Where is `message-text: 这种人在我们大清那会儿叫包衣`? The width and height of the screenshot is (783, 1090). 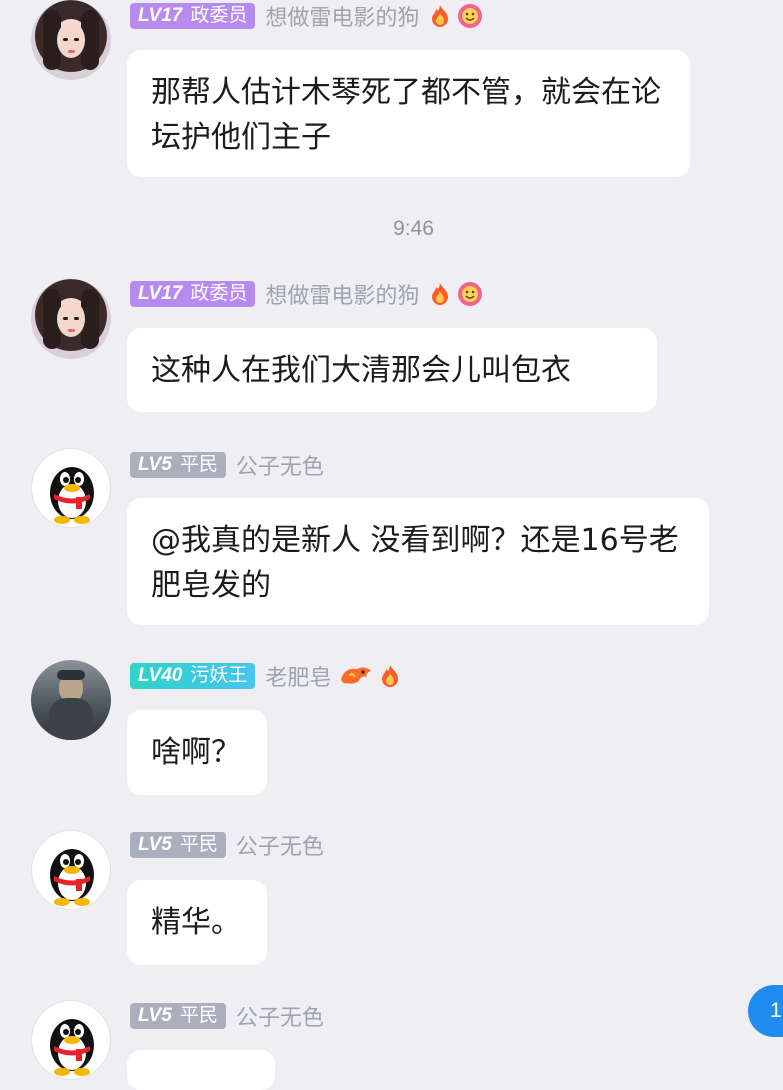
message-text: 这种人在我们大清那会儿叫包衣 is located at coordinates (361, 370).